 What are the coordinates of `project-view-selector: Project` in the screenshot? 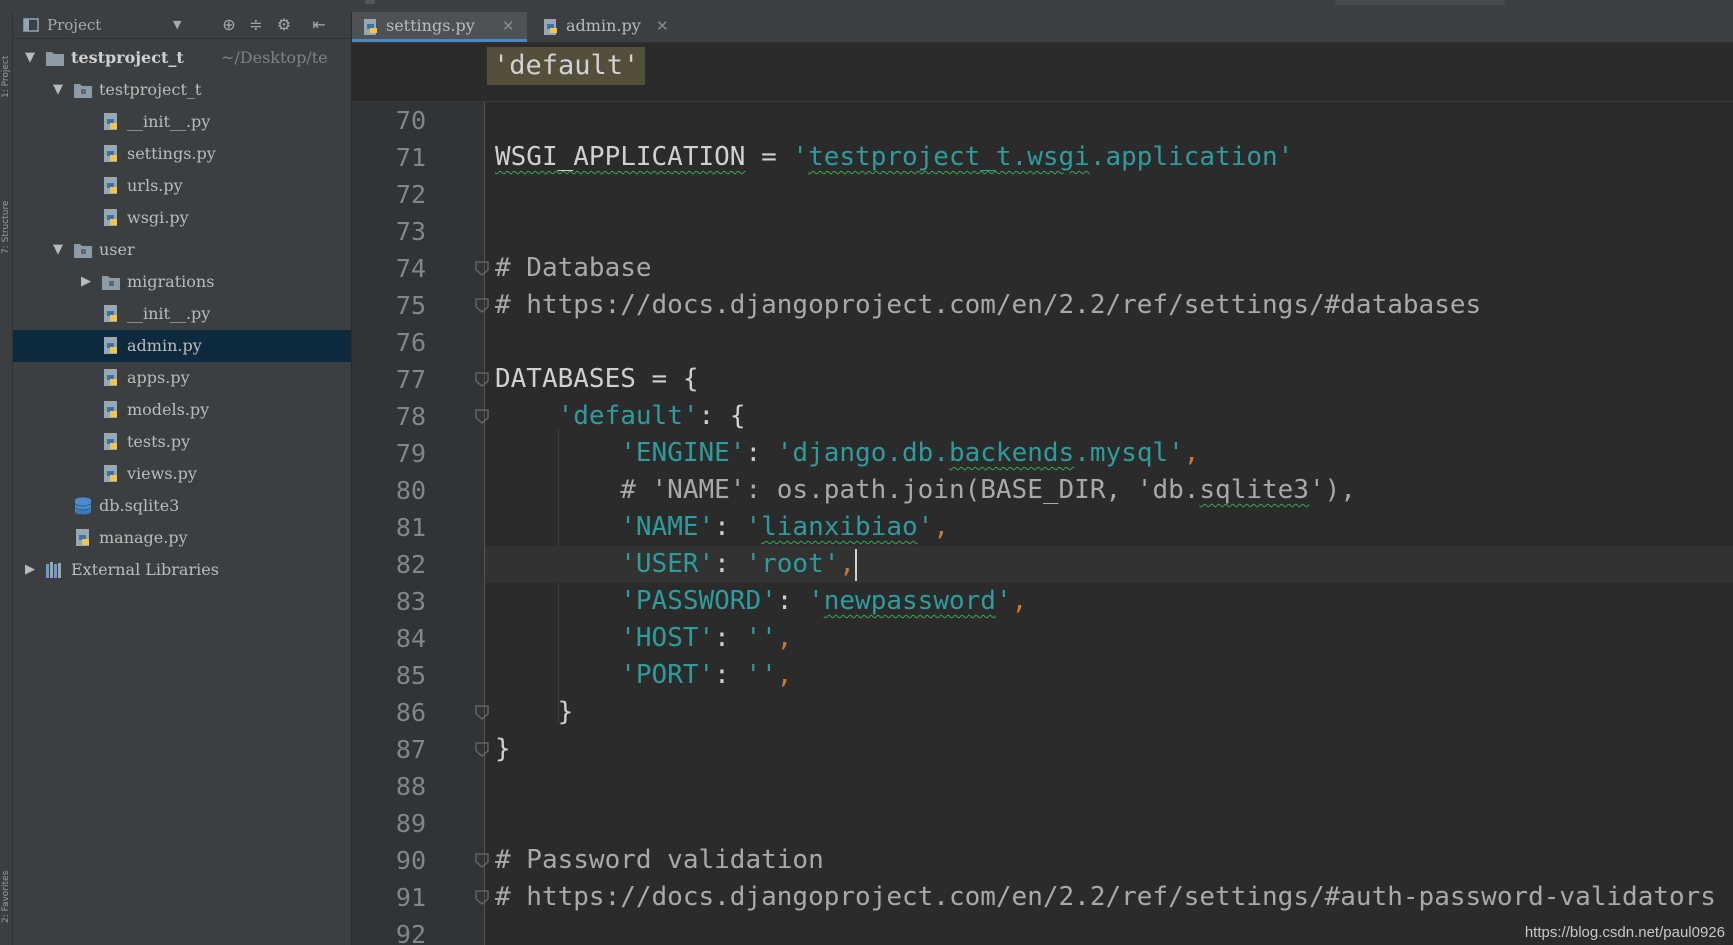 It's located at (74, 25).